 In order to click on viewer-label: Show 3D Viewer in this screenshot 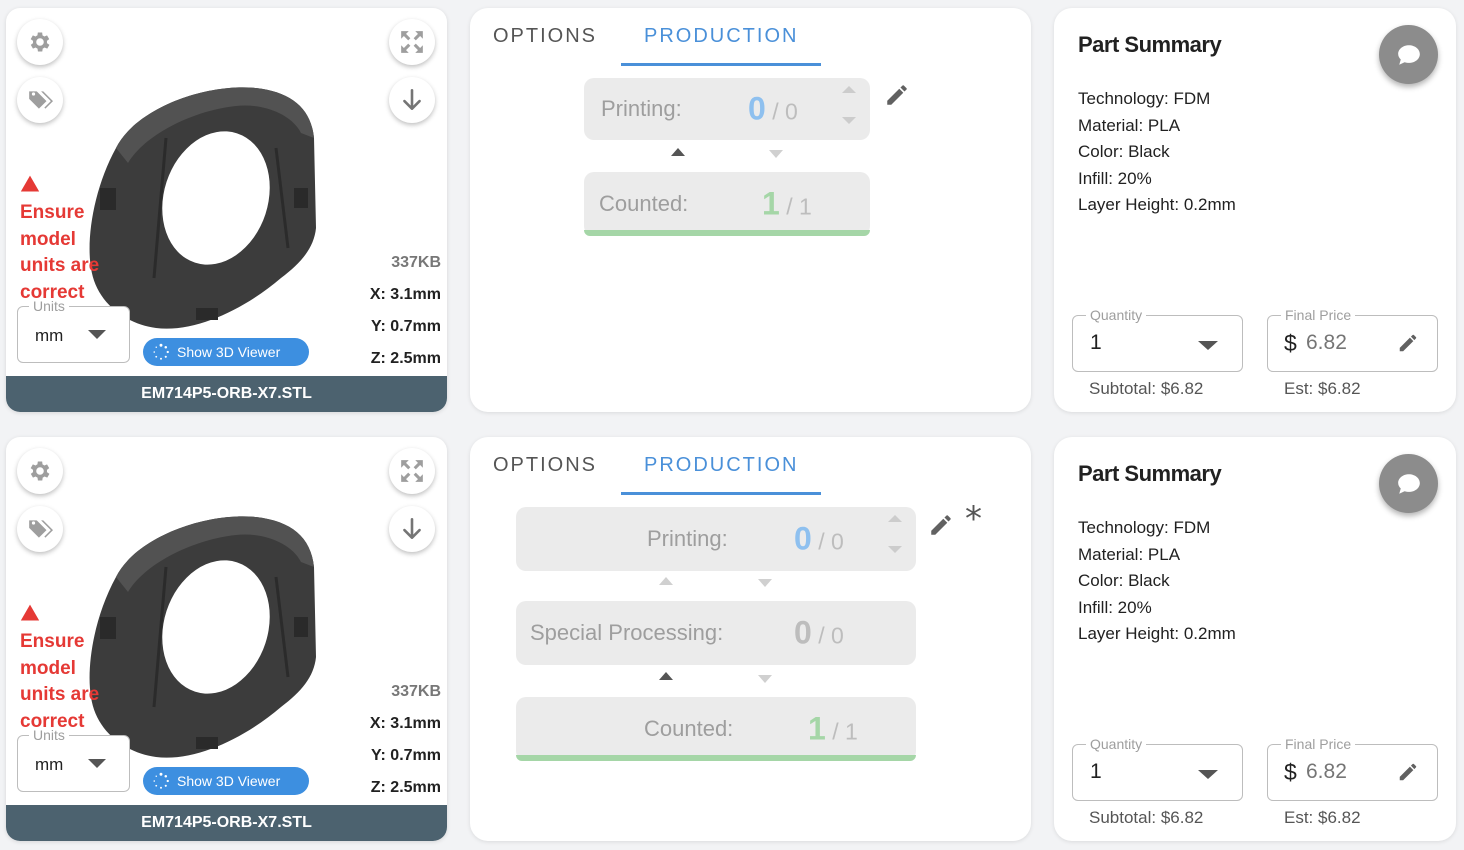, I will do `click(229, 781)`.